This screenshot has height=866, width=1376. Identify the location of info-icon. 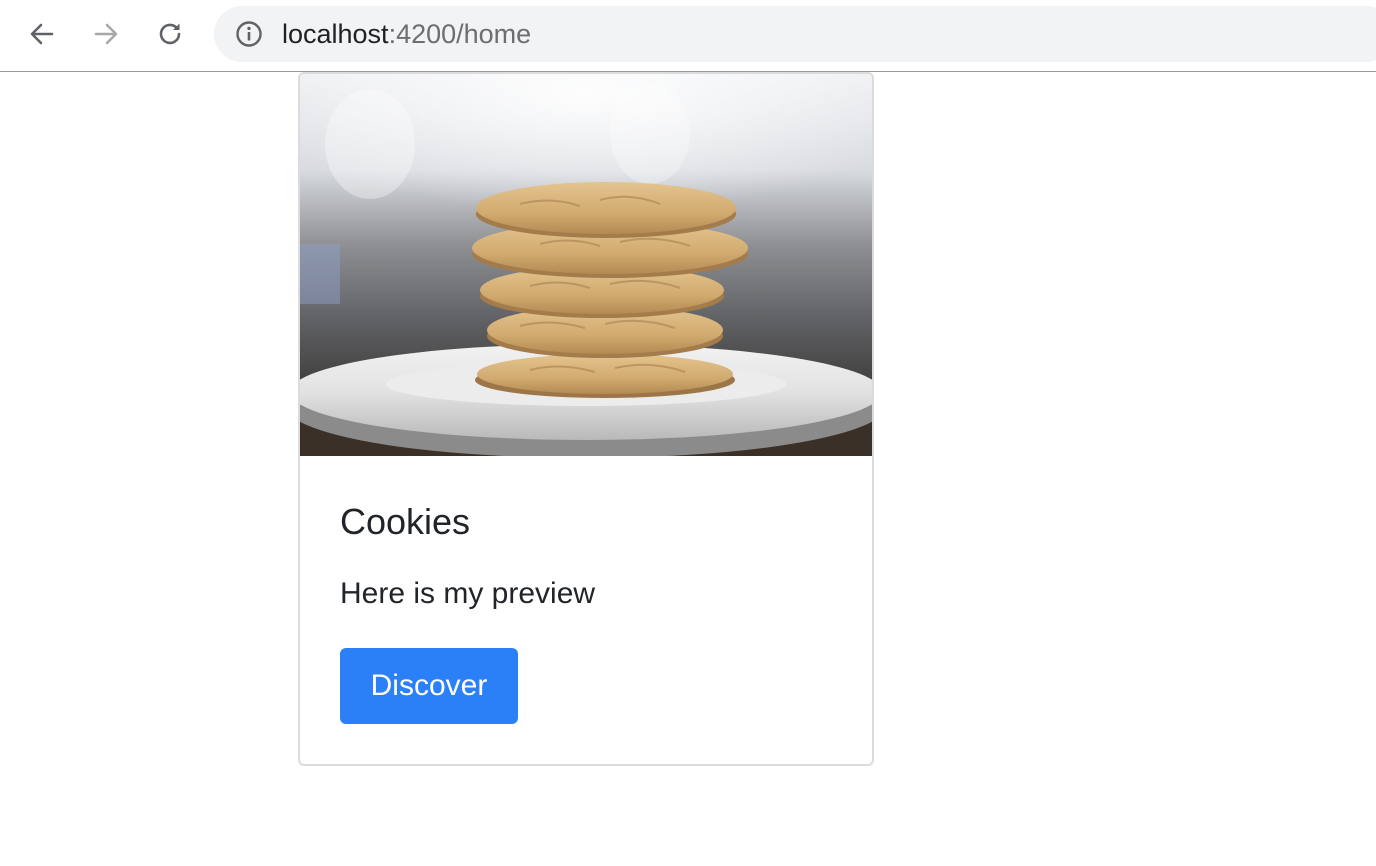
(249, 34).